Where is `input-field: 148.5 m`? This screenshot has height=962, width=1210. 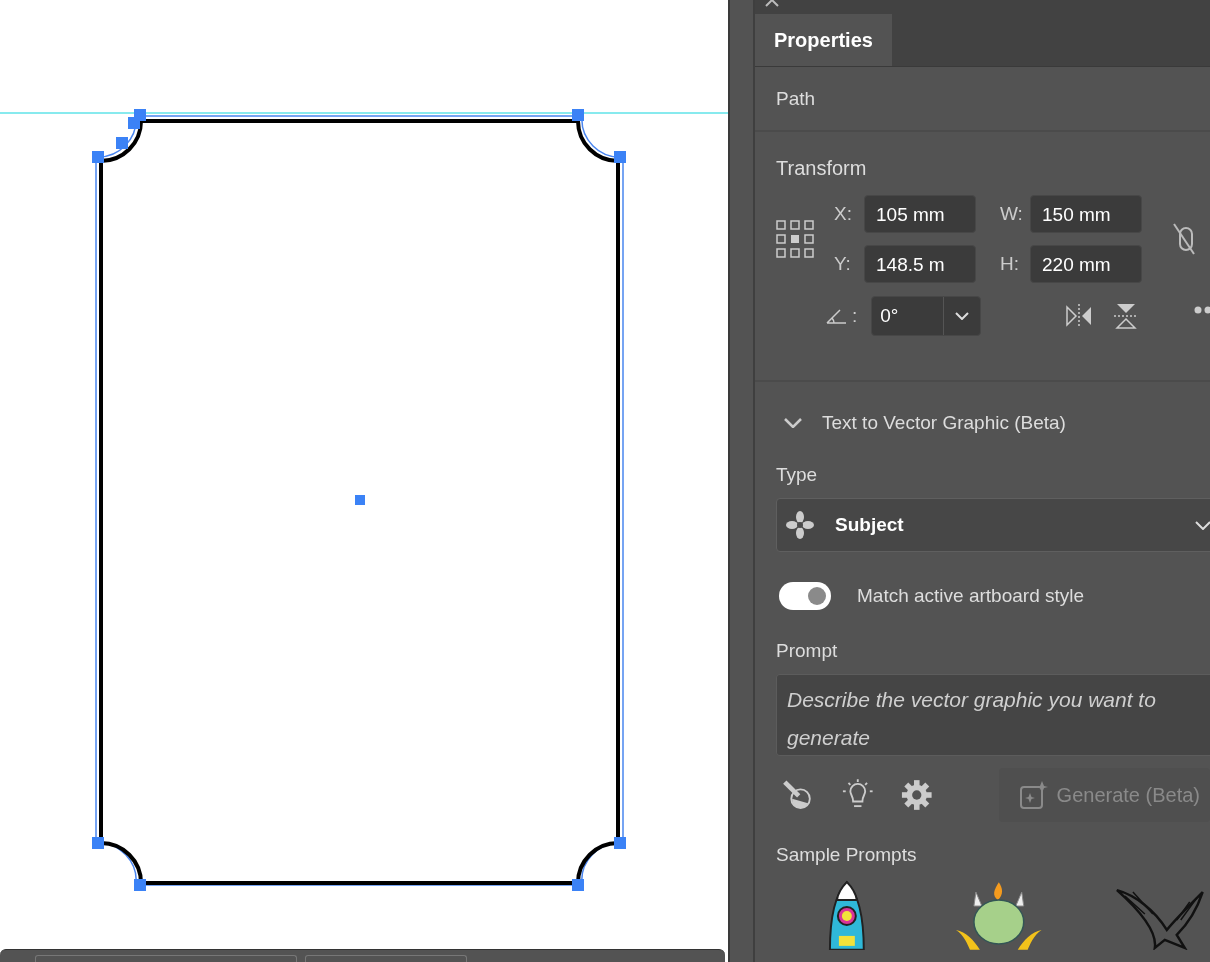
input-field: 148.5 m is located at coordinates (920, 264).